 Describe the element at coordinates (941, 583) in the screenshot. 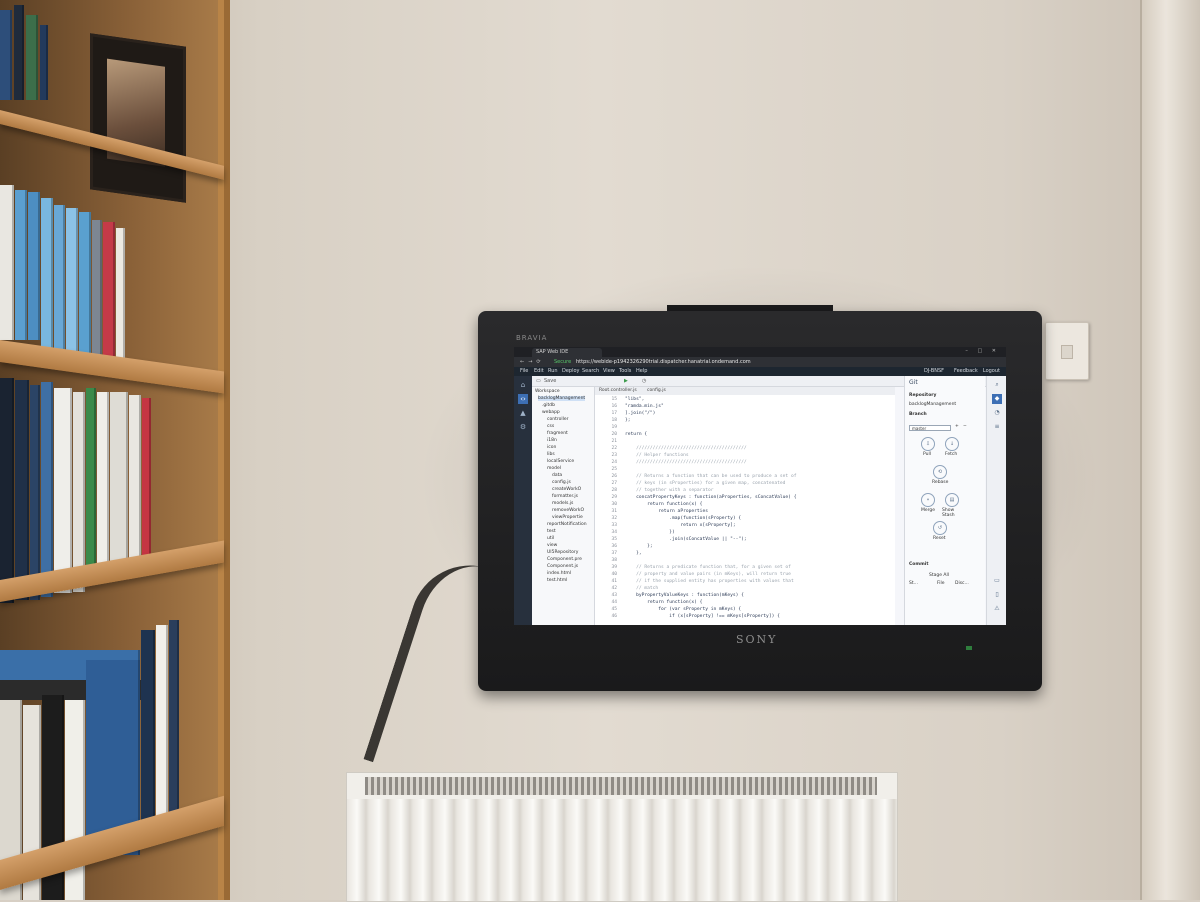

I see `file-column: File` at that location.